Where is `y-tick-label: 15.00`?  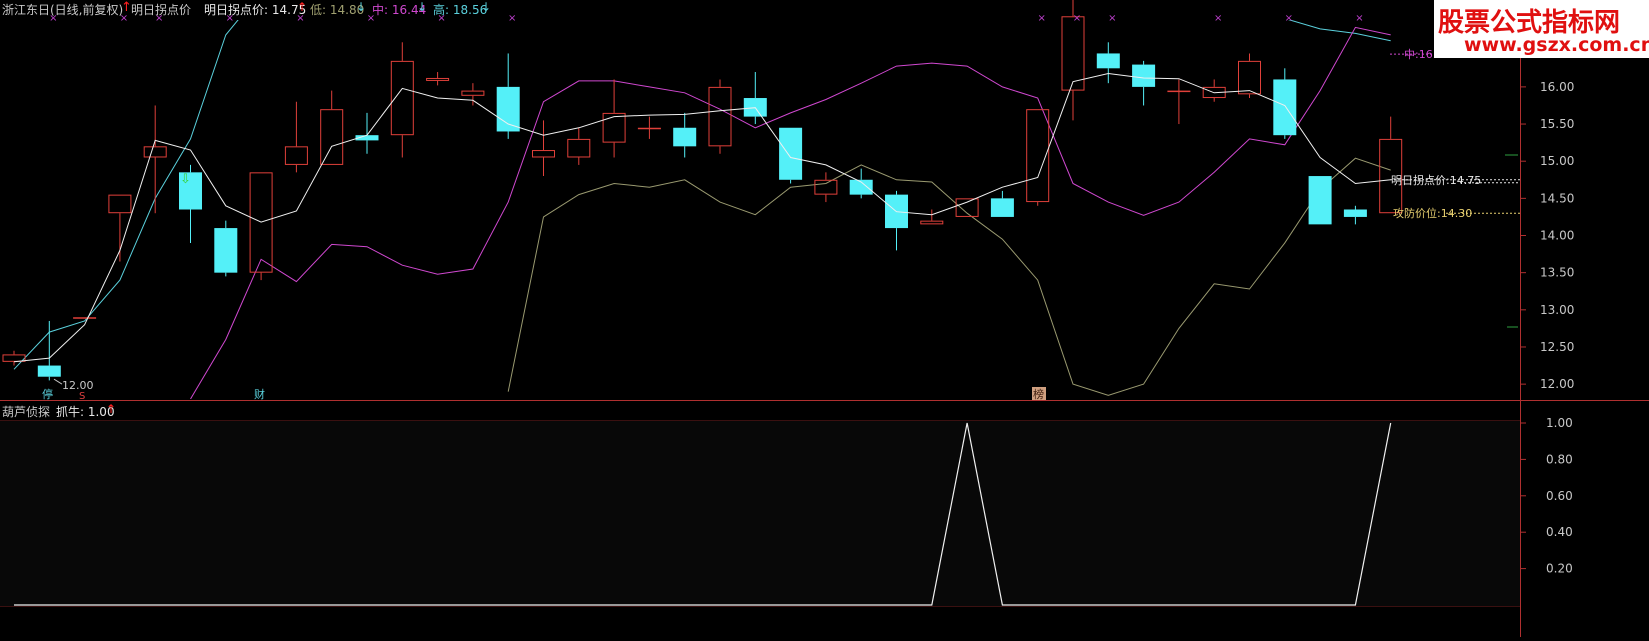
y-tick-label: 15.00 is located at coordinates (1557, 161).